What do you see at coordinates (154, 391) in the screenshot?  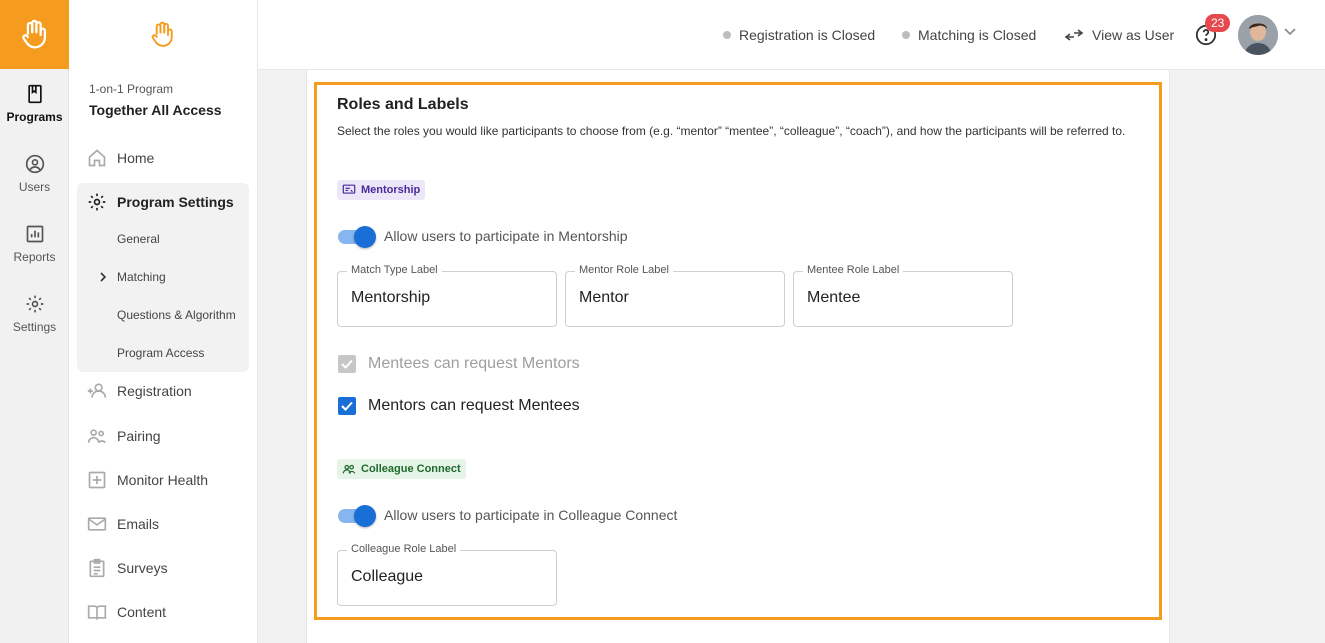 I see `nav-registration-label: Registration` at bounding box center [154, 391].